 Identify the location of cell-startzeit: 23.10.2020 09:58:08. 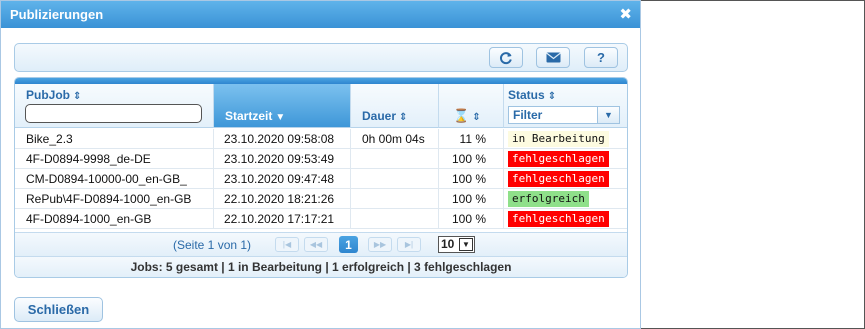
(282, 139).